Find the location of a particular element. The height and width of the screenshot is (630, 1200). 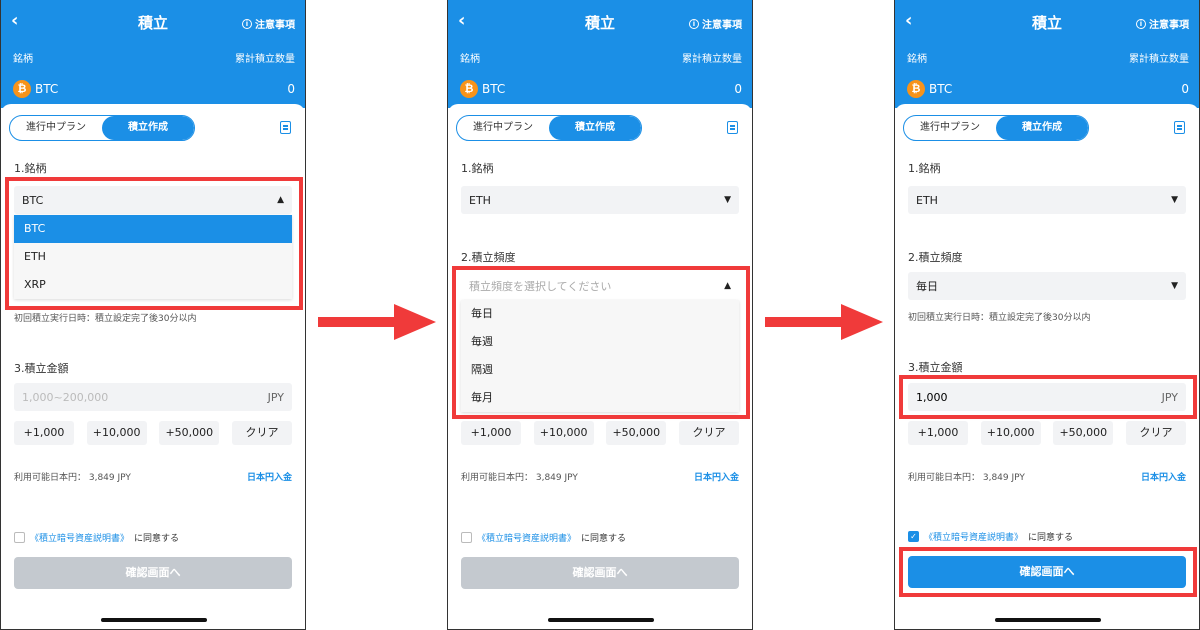

agreement-row: ✓ 《積立暗号資産説明書》 に同意する is located at coordinates (990, 536).